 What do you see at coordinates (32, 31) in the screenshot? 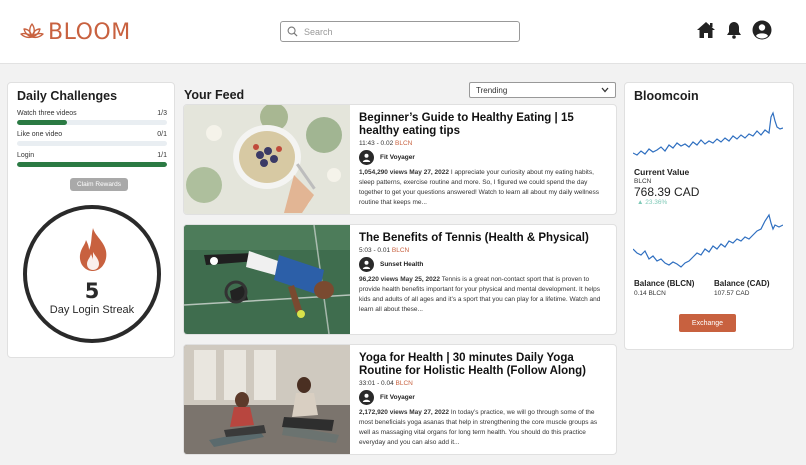
I see `lotus-logo-icon` at bounding box center [32, 31].